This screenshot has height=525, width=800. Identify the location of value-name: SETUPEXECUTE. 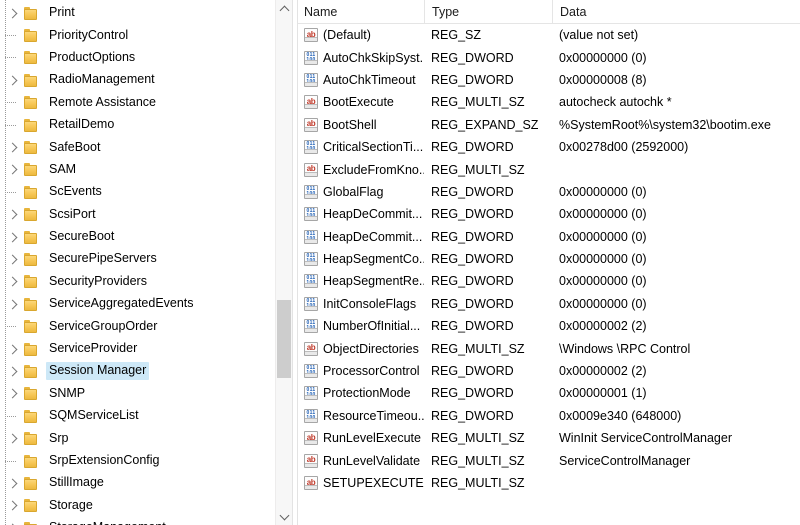
(373, 483).